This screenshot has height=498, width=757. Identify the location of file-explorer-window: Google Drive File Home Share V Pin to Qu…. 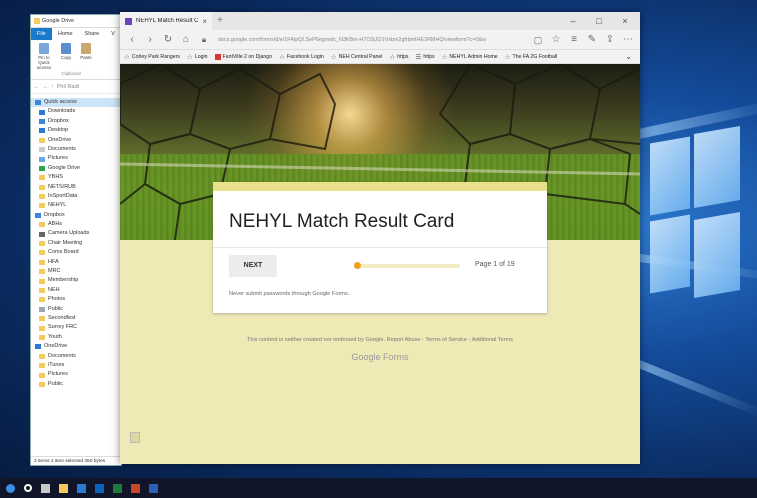
(76, 240).